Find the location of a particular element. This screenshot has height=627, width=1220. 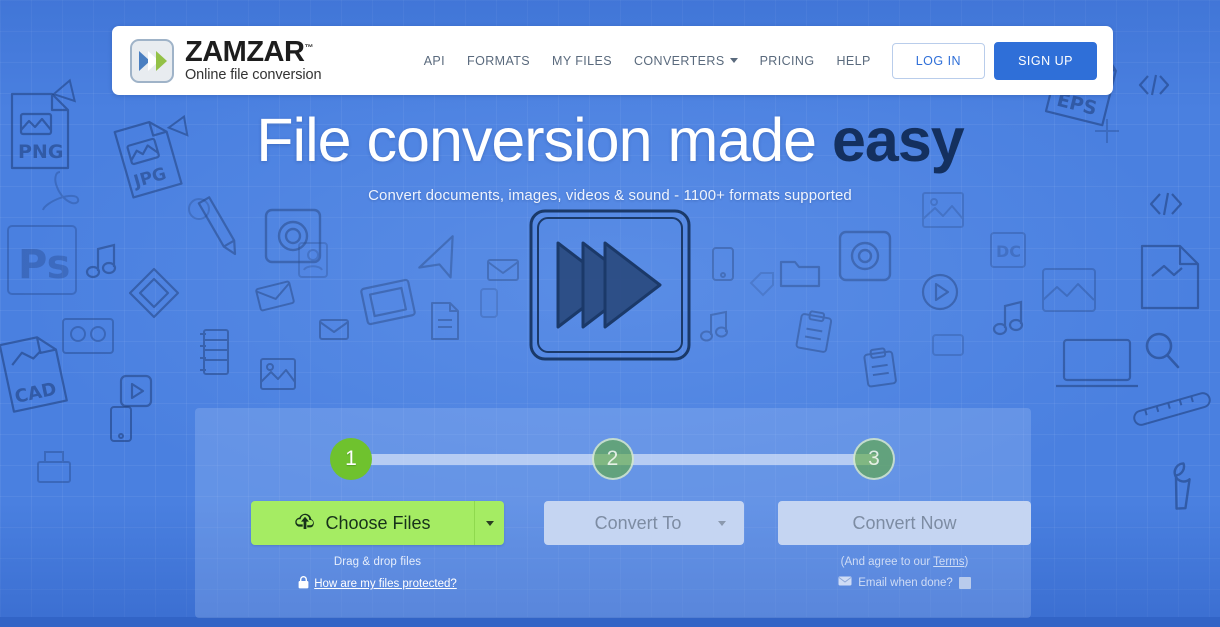

terms-link: Terms is located at coordinates (948, 562).